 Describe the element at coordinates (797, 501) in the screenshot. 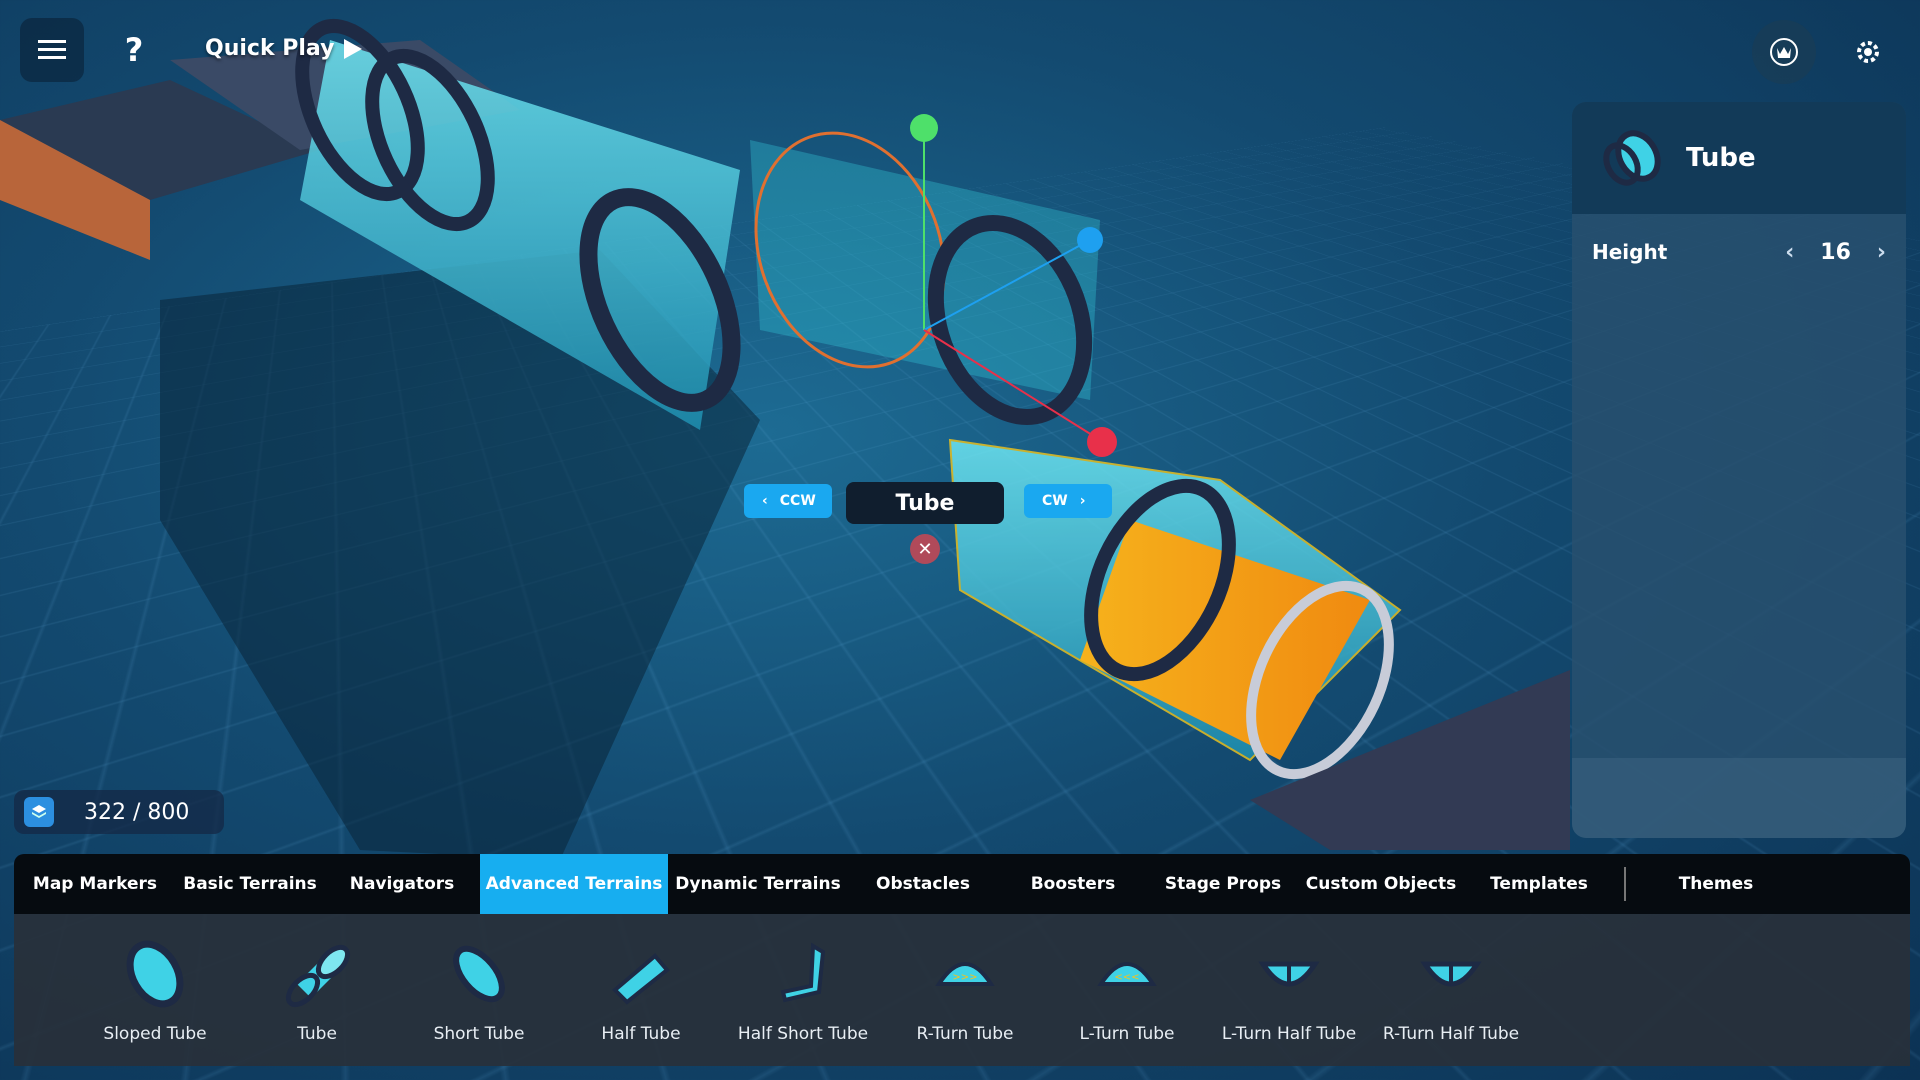

I see `ccw-label: CCW` at that location.